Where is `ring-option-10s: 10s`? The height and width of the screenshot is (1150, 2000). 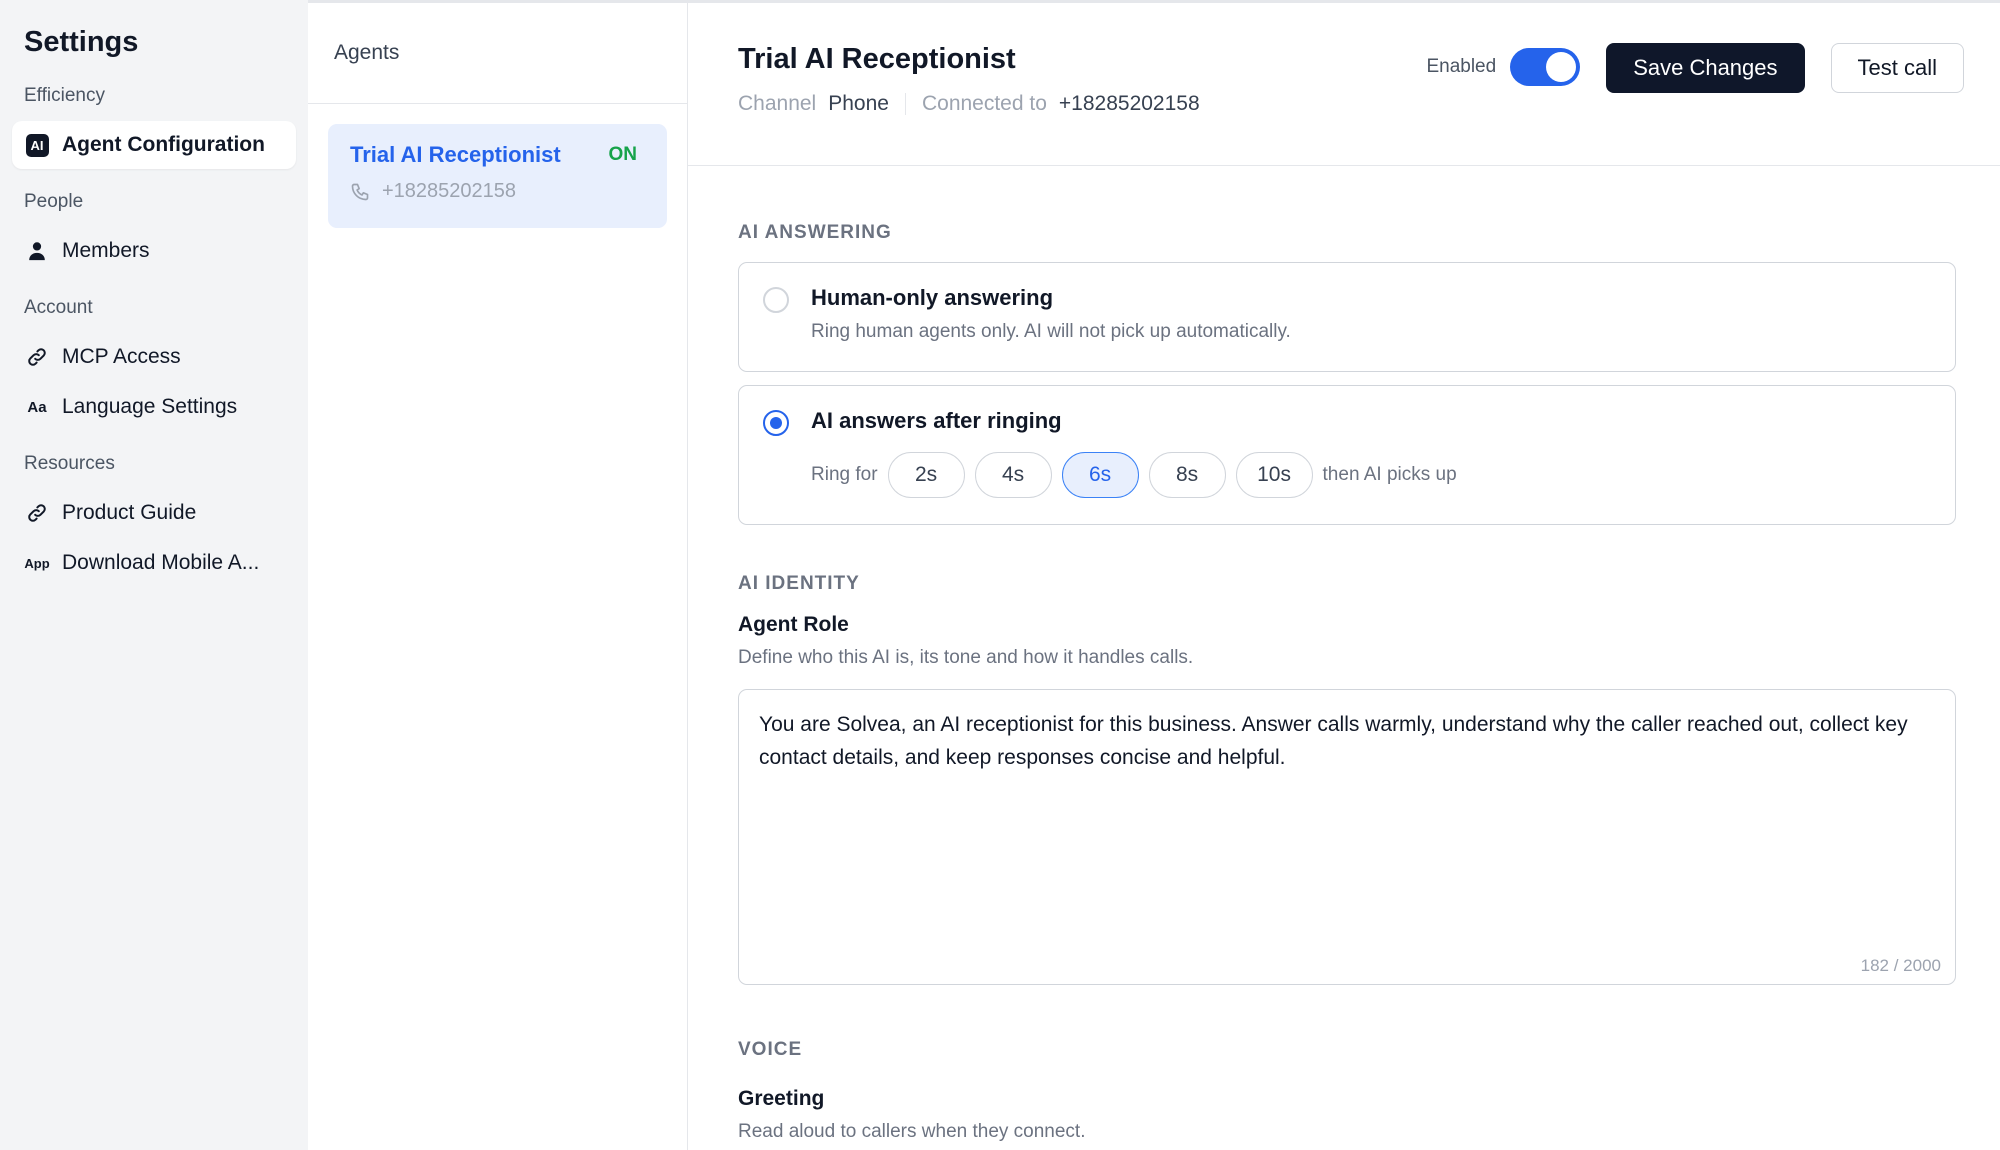
ring-option-10s: 10s is located at coordinates (1274, 475).